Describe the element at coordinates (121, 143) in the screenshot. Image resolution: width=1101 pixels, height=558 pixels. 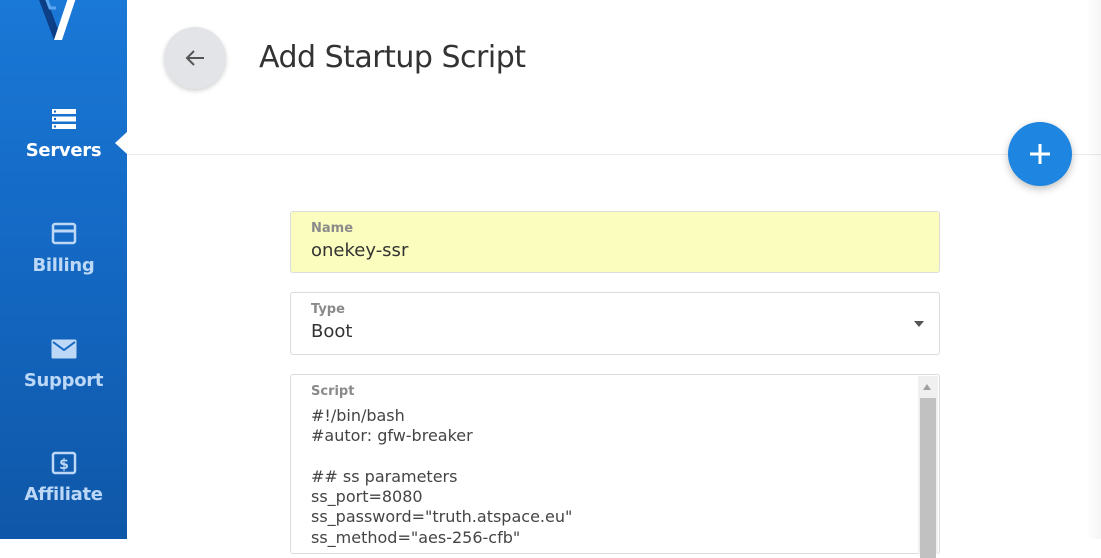
I see `active-indicator` at that location.